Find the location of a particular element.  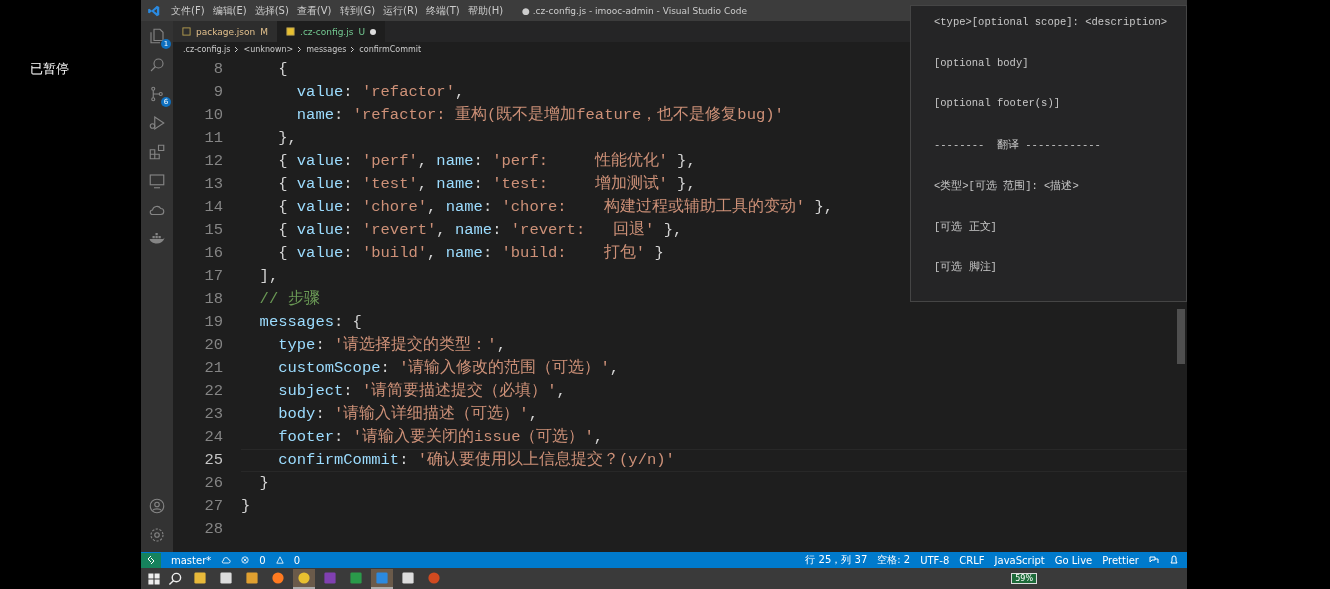

hover-text: [可选 脚注] is located at coordinates (966, 268).